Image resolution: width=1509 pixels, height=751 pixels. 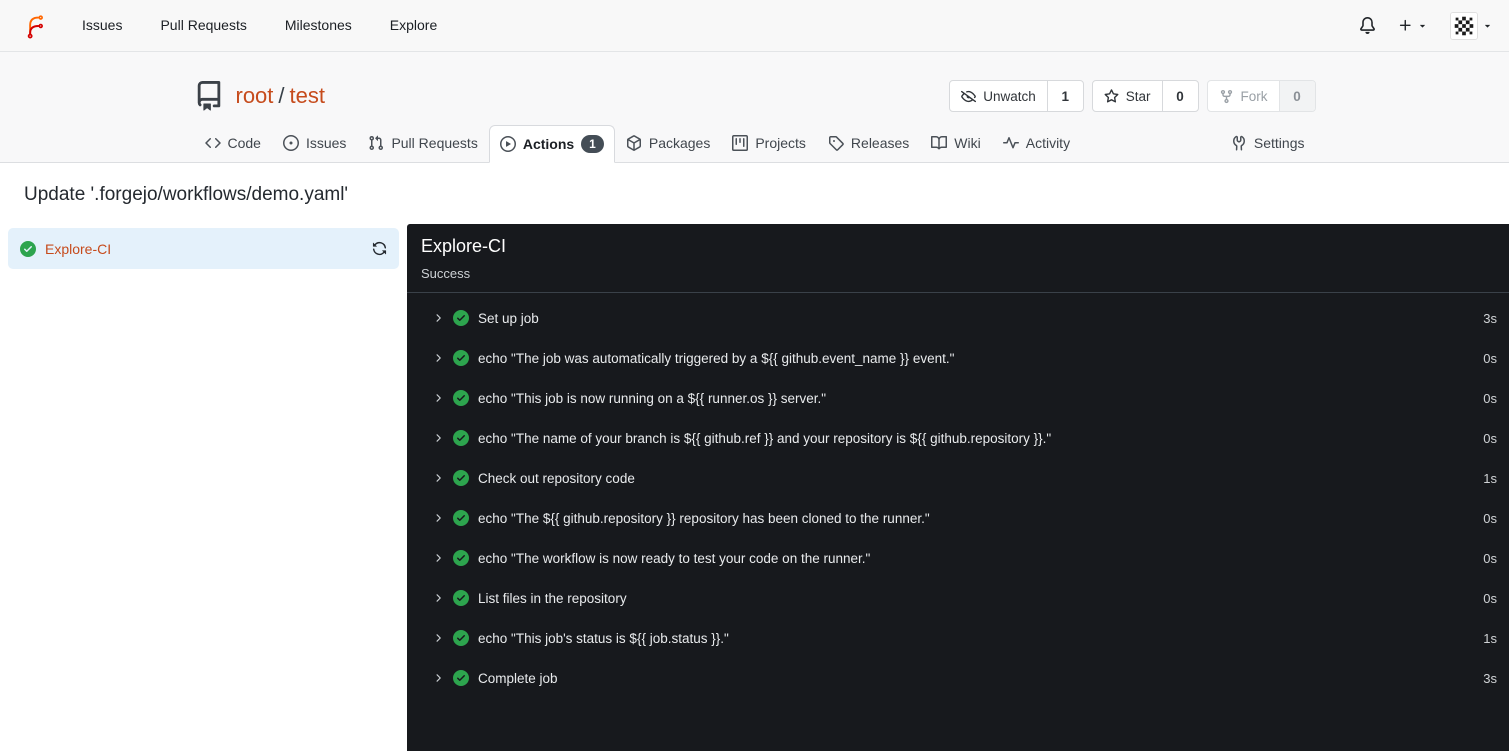 What do you see at coordinates (998, 96) in the screenshot?
I see `unwatch-button: Unwatch` at bounding box center [998, 96].